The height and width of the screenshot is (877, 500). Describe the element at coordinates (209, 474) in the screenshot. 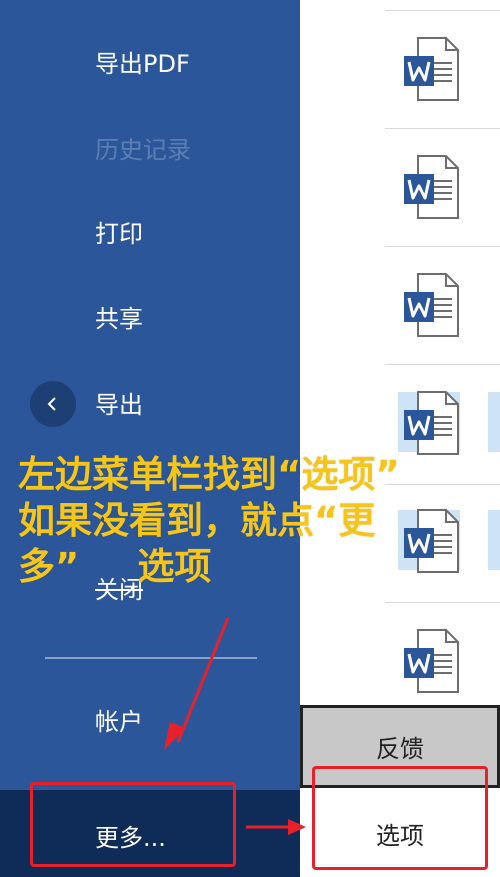

I see `annotation-line: 左边菜单栏找到“选项”` at that location.